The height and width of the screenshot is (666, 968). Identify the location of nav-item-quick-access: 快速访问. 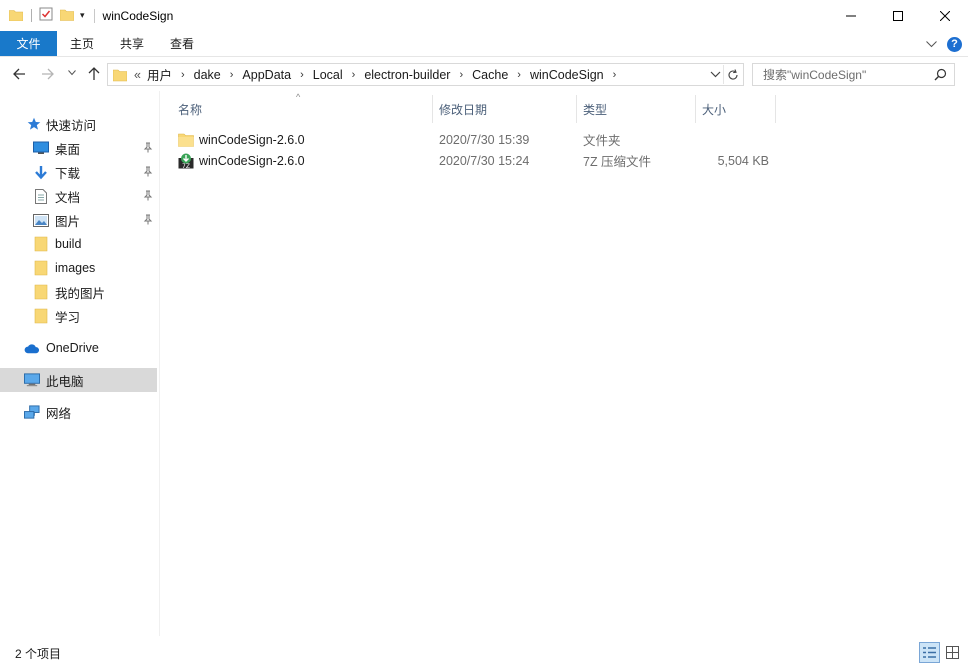
(78, 124).